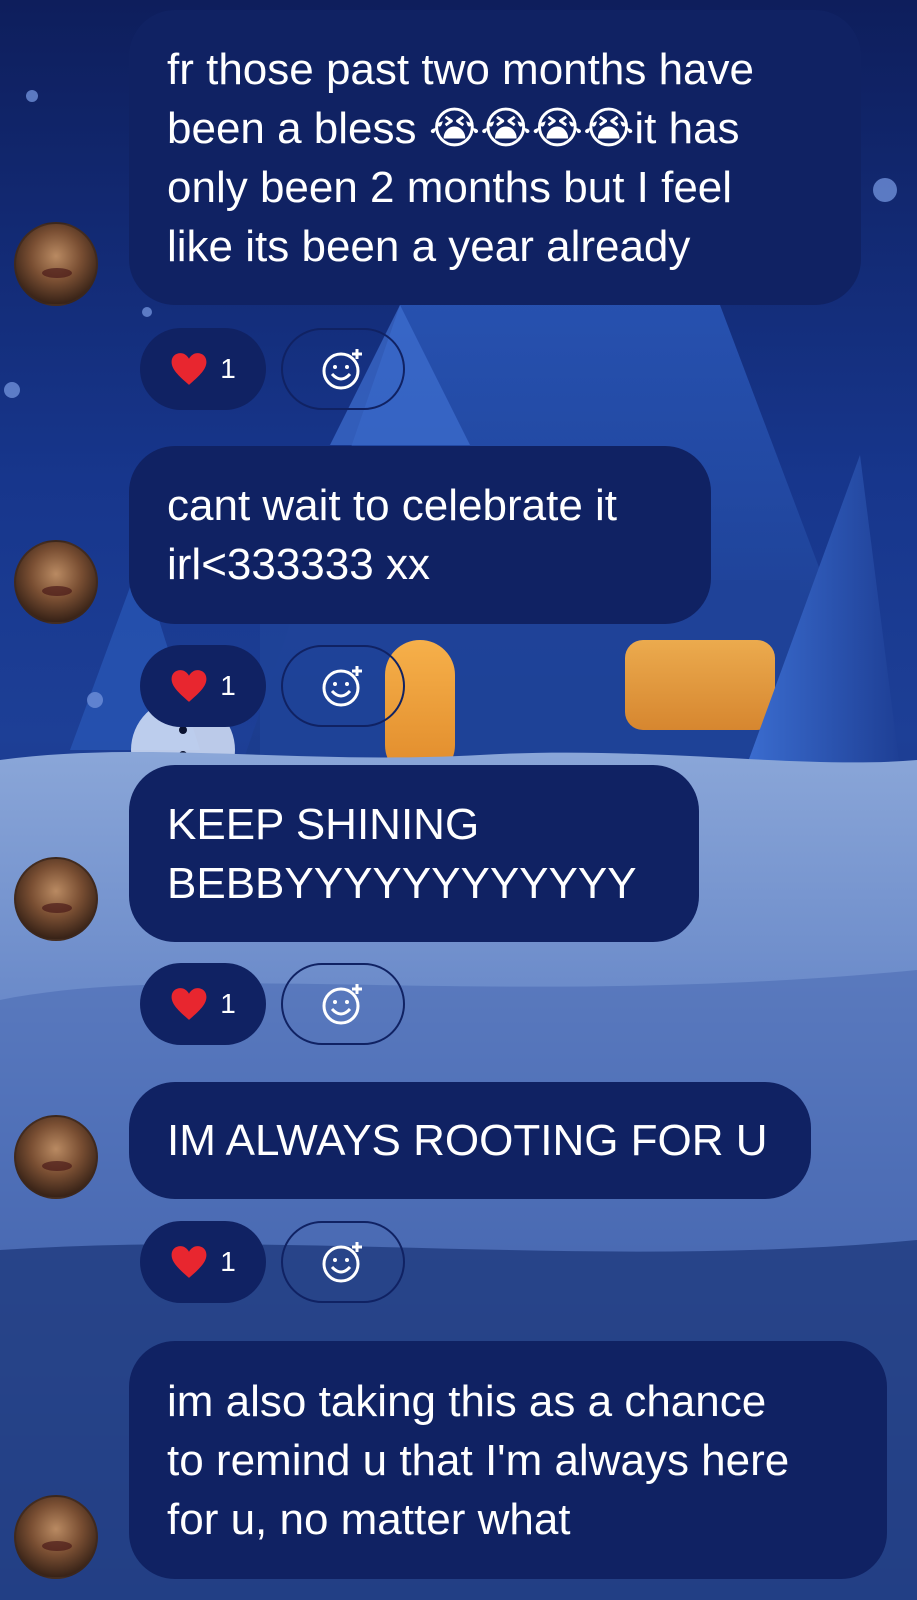 Image resolution: width=917 pixels, height=1600 pixels. I want to click on message-line: cant wait to celebrate it, so click(392, 505).